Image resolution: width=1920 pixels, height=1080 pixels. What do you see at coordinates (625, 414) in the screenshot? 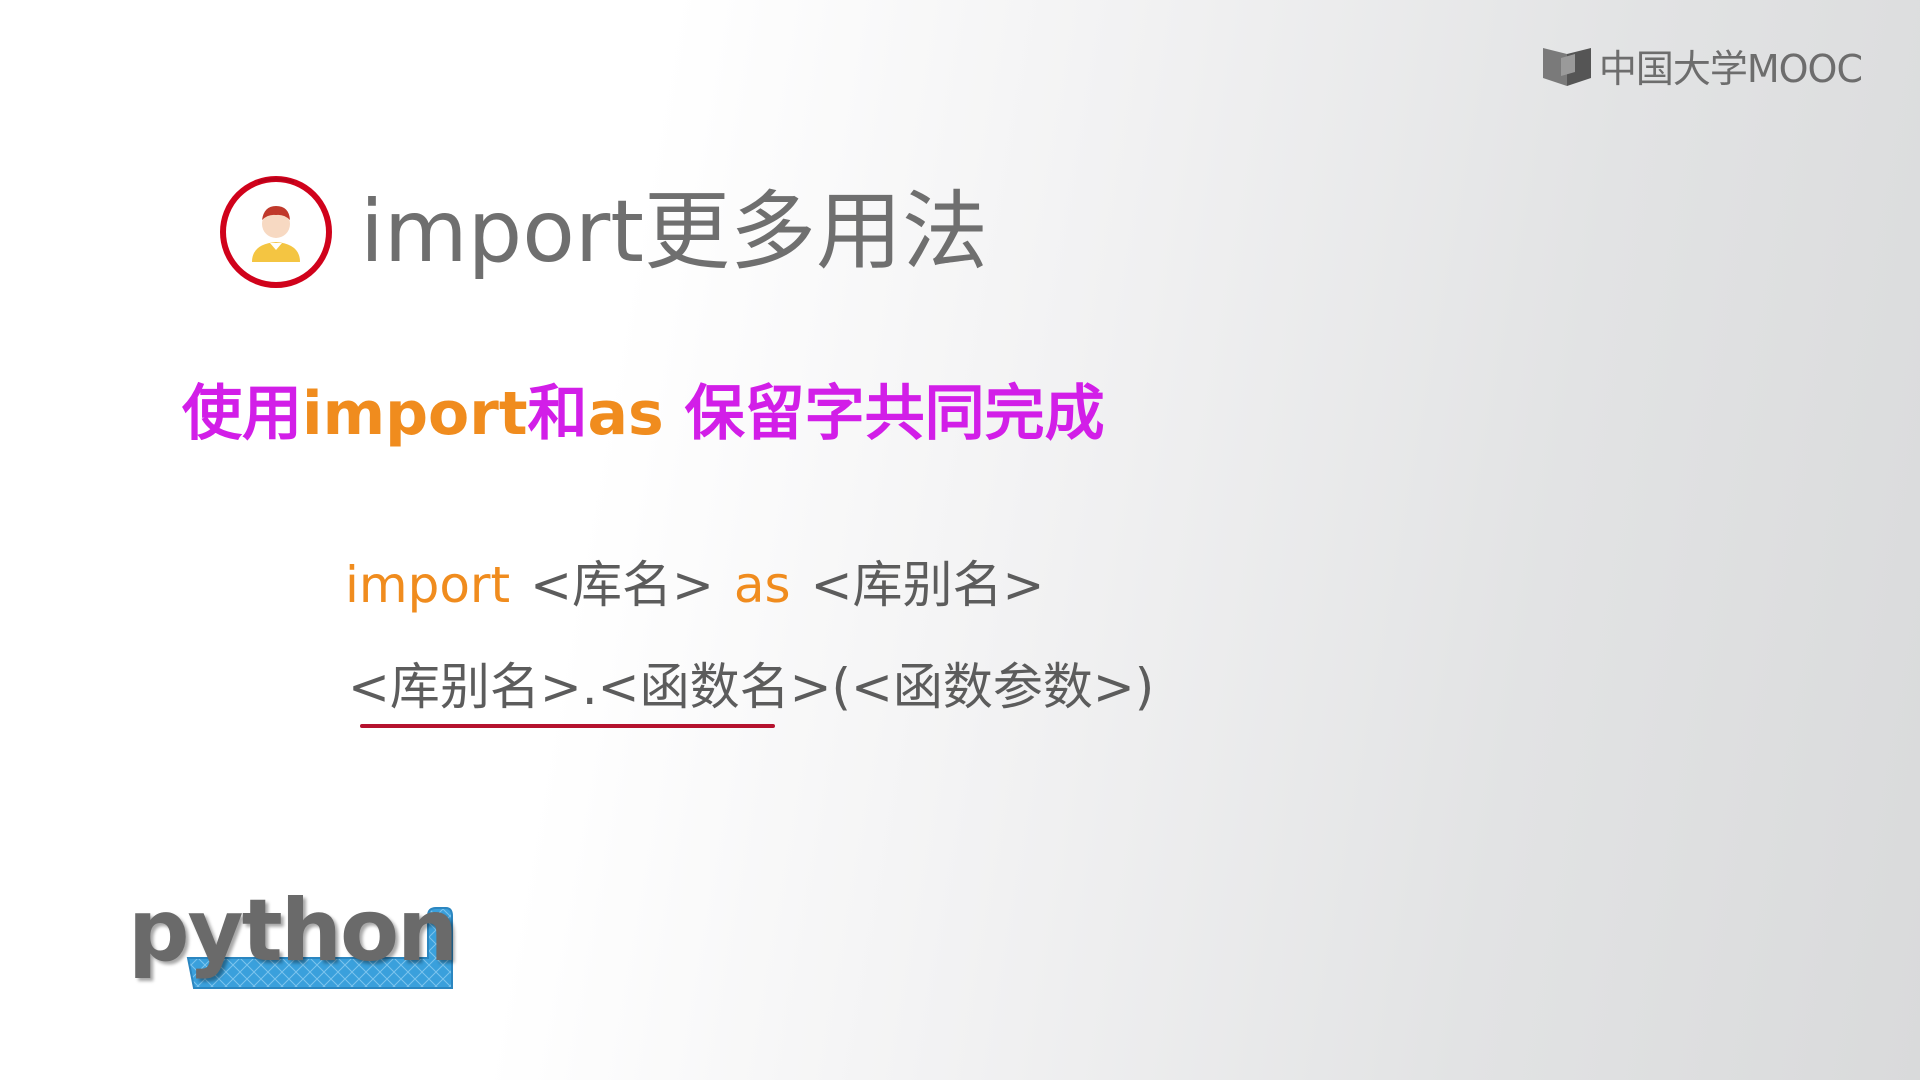
I see `subtitle-keyword-as: as` at bounding box center [625, 414].